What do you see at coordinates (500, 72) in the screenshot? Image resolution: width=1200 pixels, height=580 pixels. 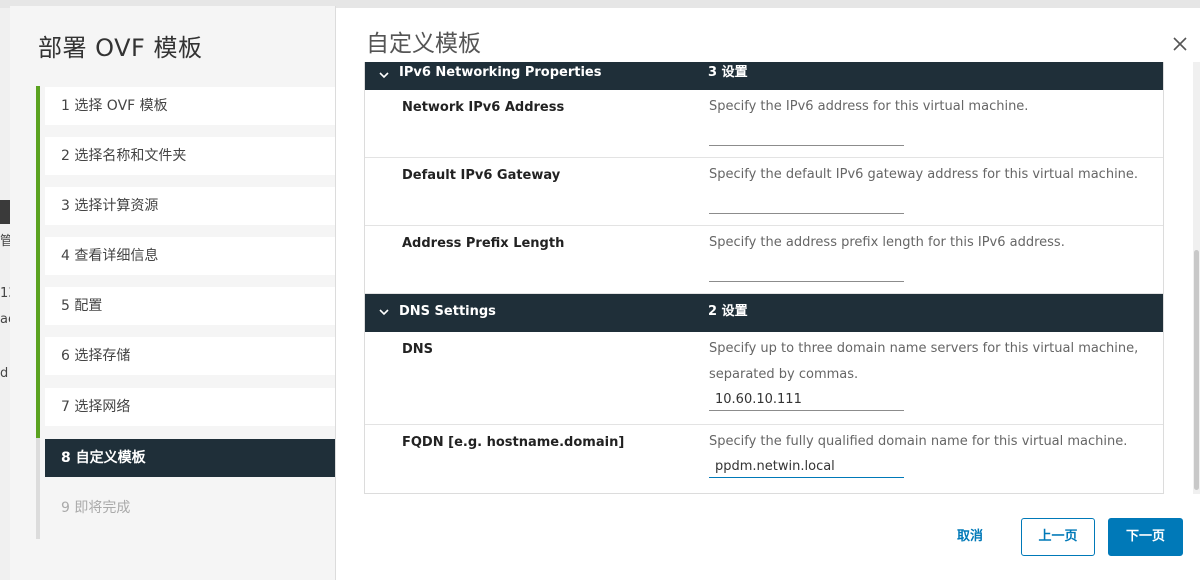 I see `group-name: IPv6 Networking Properties` at bounding box center [500, 72].